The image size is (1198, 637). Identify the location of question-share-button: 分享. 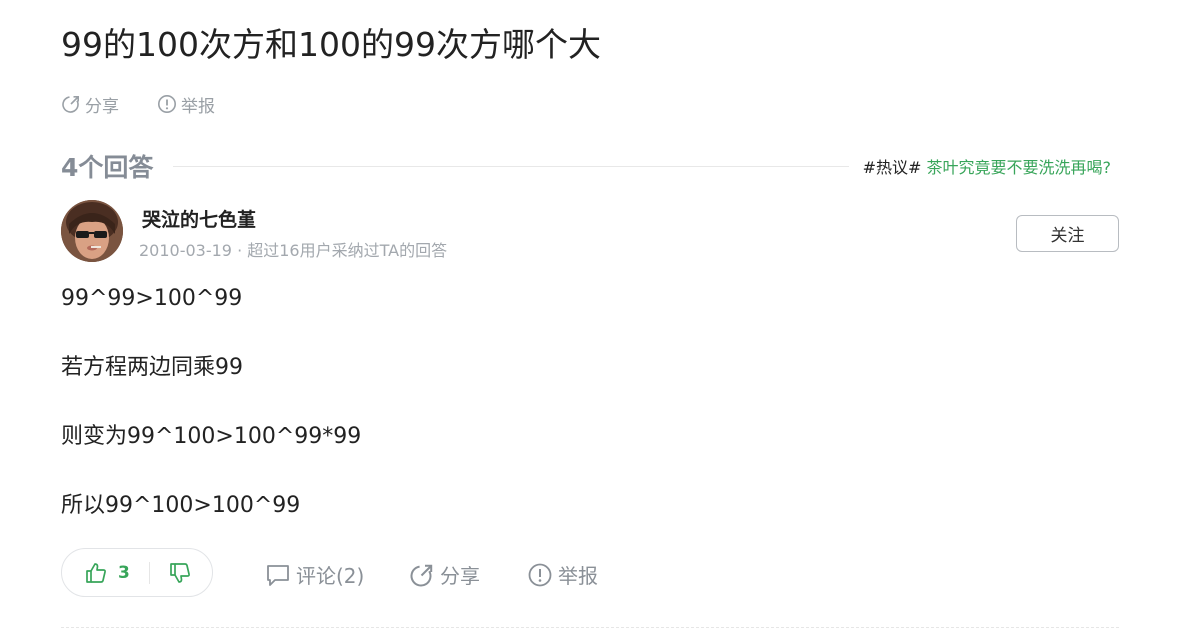
(90, 104).